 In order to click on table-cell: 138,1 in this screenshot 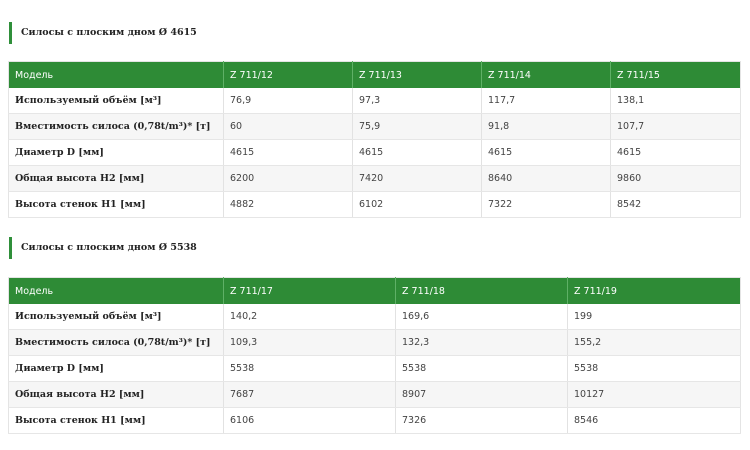, I will do `click(675, 101)`.